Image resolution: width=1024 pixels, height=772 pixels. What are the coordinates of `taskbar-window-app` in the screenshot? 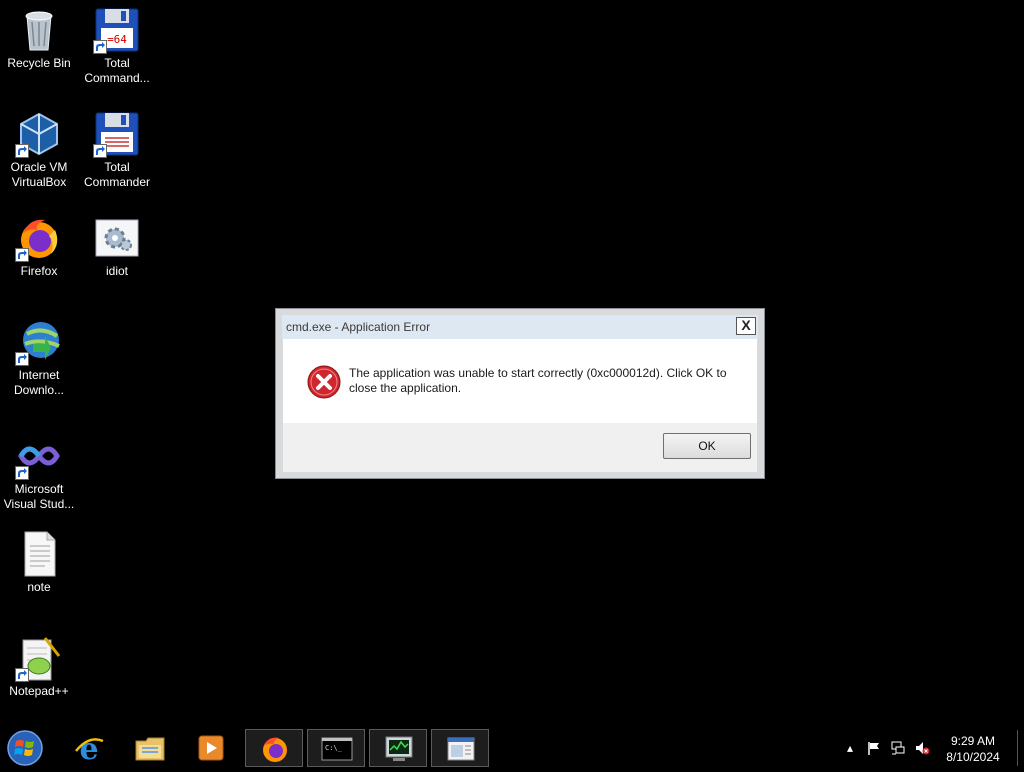 It's located at (460, 748).